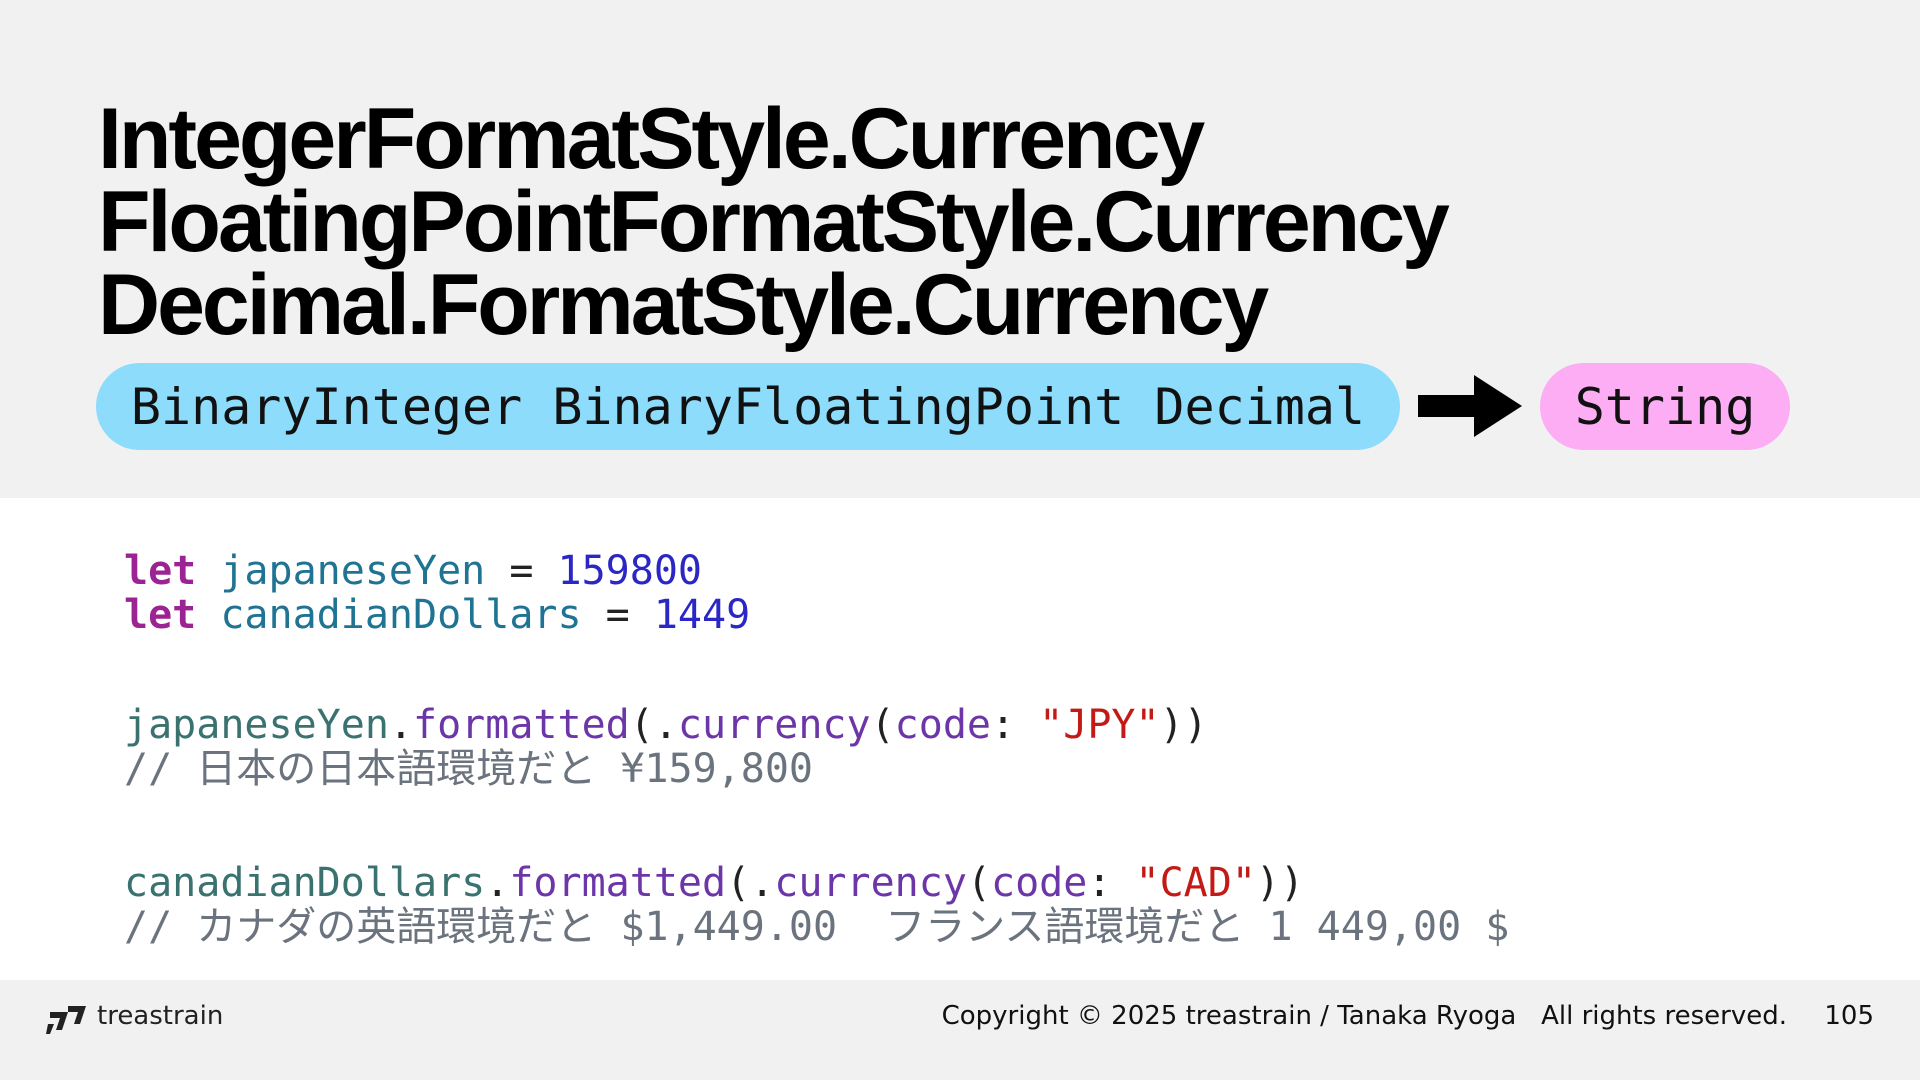 The image size is (1920, 1080). What do you see at coordinates (1195, 883) in the screenshot?
I see `string-literal: "CAD"` at bounding box center [1195, 883].